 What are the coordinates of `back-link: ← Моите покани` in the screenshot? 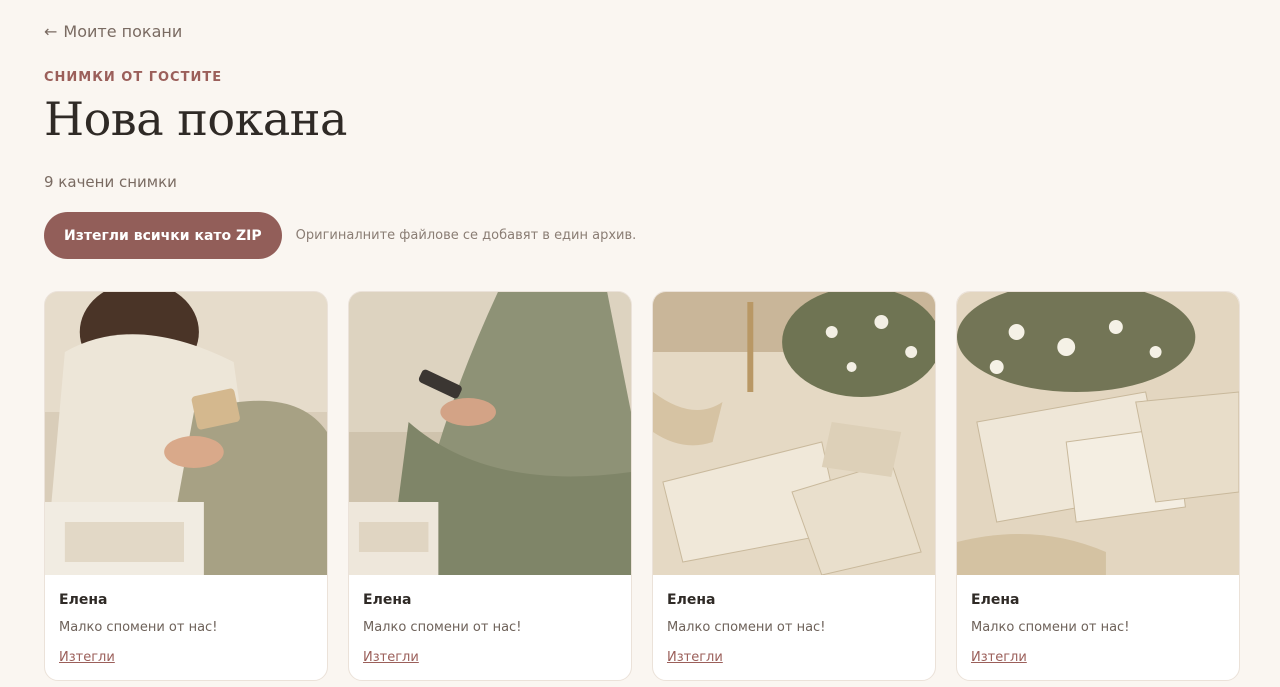 It's located at (113, 31).